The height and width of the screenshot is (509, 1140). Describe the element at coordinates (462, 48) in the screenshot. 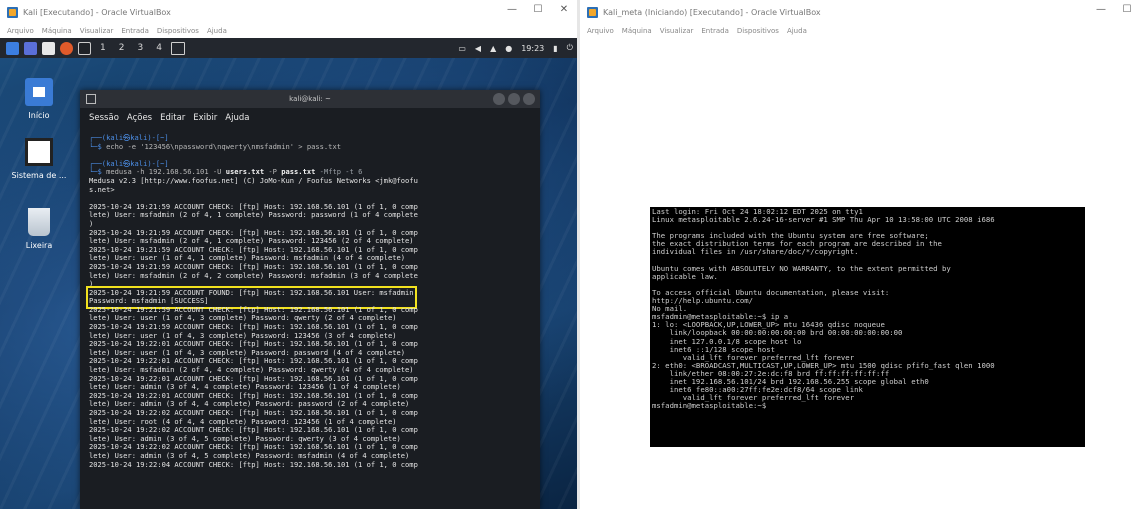

I see `display-icon: ▭` at that location.